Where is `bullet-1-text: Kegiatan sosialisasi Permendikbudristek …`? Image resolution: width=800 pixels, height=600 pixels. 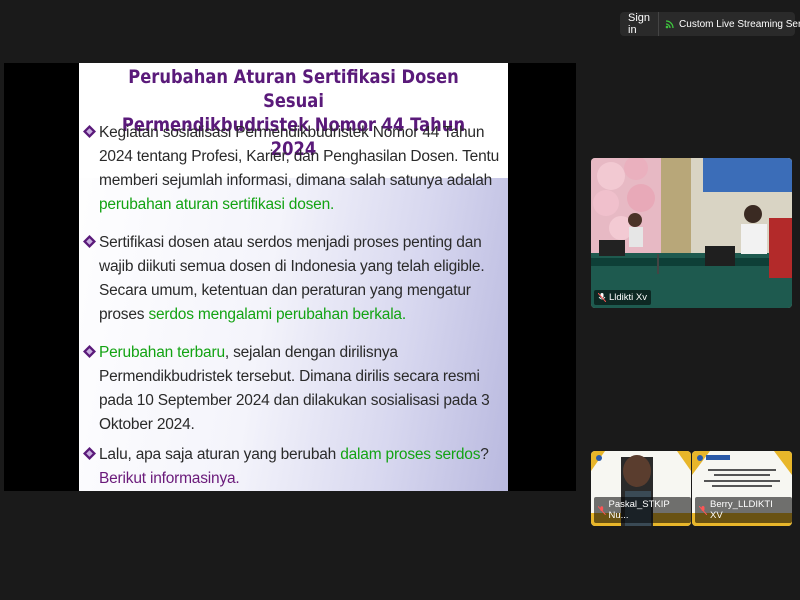 bullet-1-text: Kegiatan sosialisasi Permendikbudristek … is located at coordinates (299, 156).